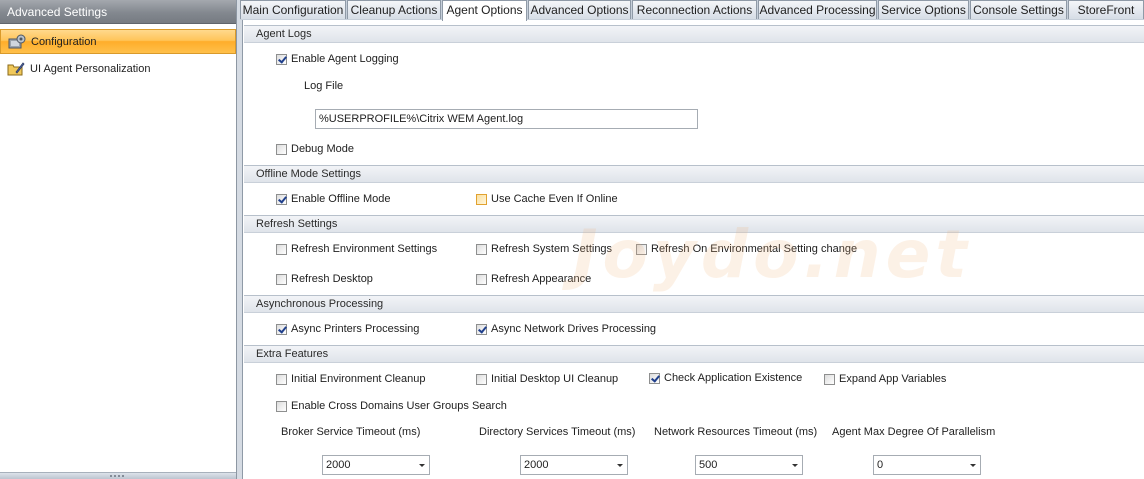 Image resolution: width=1144 pixels, height=479 pixels. Describe the element at coordinates (118, 12) in the screenshot. I see `sidebar-title: Advanced Settings` at that location.